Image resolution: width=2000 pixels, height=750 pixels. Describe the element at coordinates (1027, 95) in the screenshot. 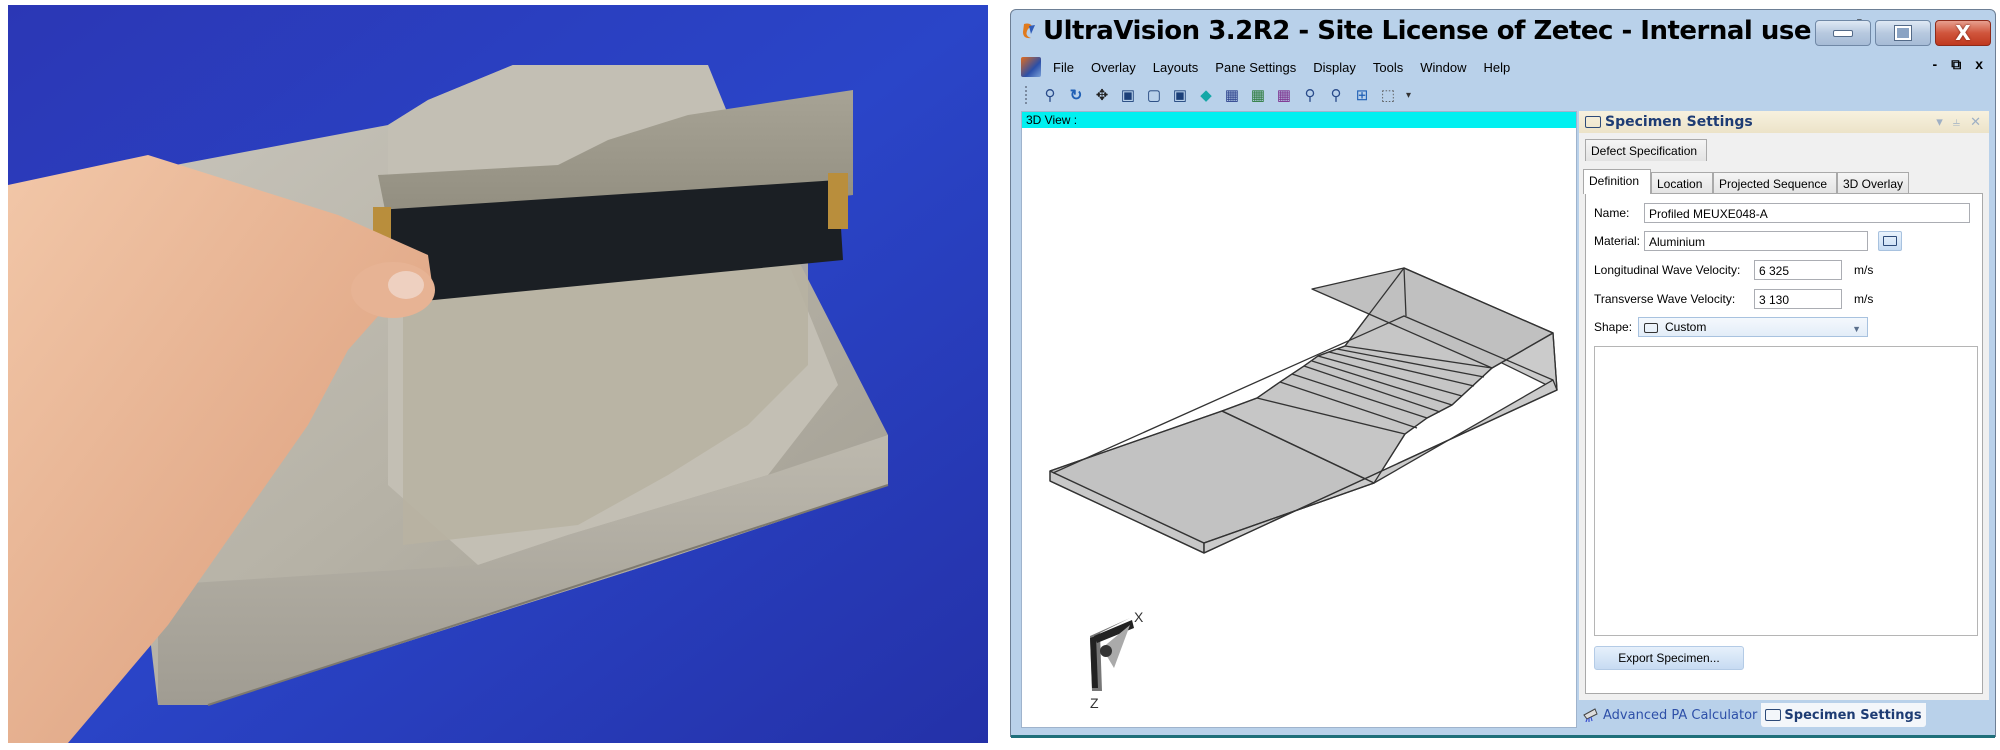

I see `toolbar-grip` at that location.